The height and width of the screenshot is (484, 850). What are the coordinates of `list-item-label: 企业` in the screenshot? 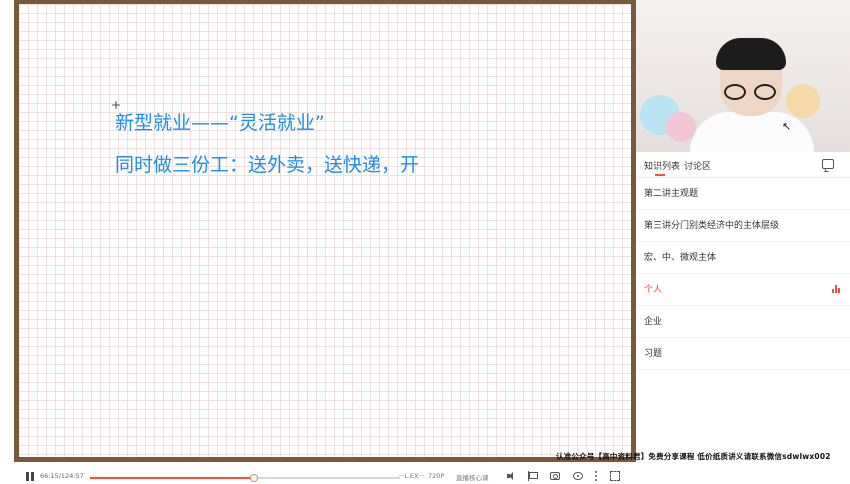 It's located at (653, 322).